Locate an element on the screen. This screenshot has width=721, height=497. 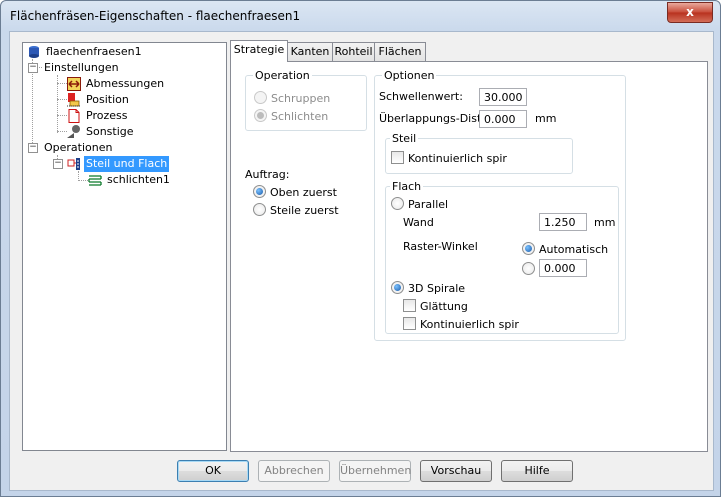
tree-item-steep-flat: Steil und Flach is located at coordinates (118, 164).